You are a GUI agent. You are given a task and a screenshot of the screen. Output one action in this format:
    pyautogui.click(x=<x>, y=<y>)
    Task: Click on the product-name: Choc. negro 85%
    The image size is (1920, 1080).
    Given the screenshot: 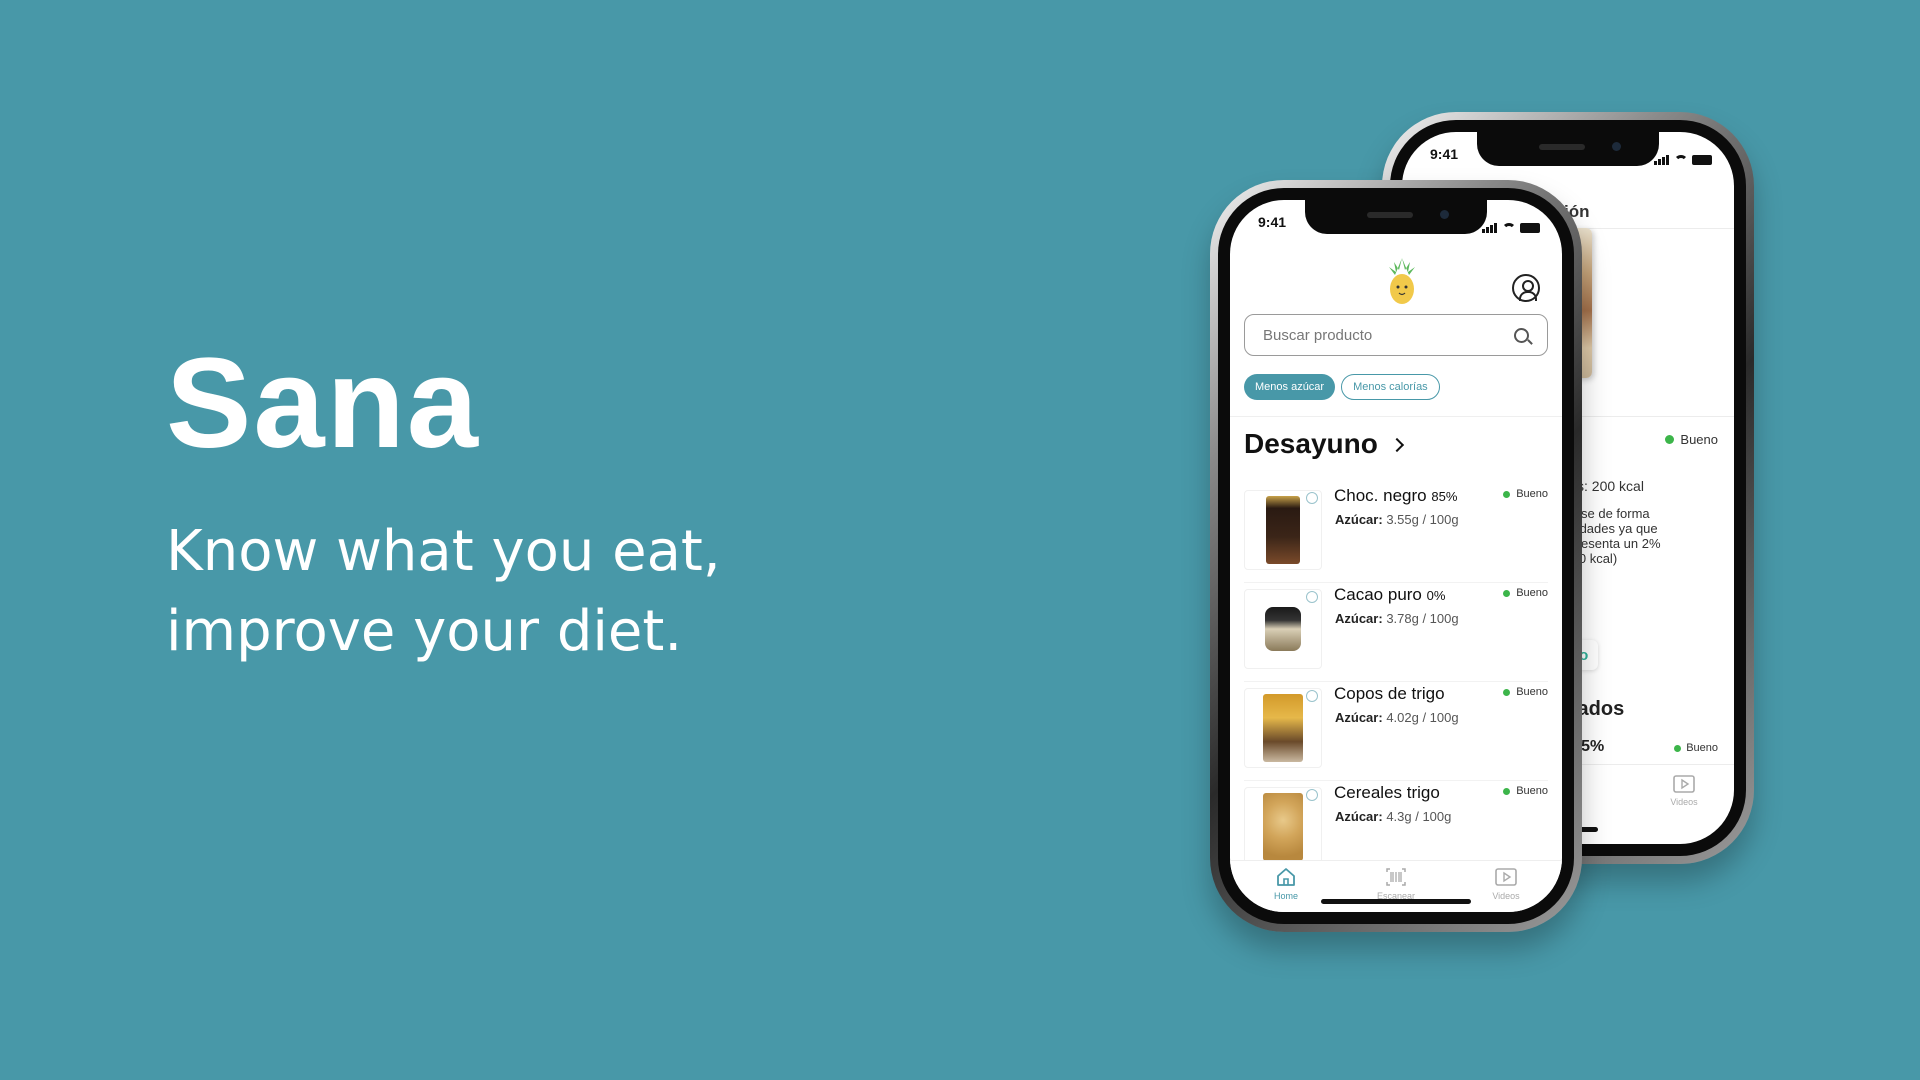 What is the action you would take?
    pyautogui.click(x=1396, y=495)
    